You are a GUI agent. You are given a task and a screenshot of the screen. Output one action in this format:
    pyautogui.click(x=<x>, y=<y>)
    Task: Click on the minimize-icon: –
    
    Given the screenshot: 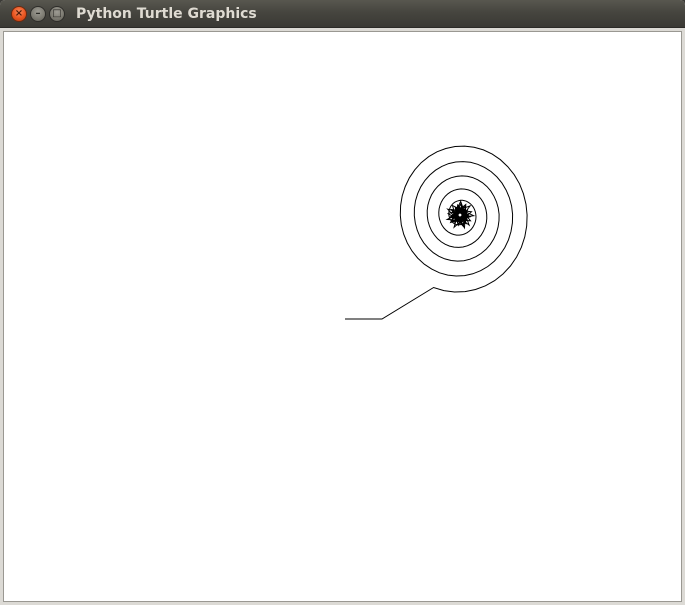 What is the action you would take?
    pyautogui.click(x=38, y=14)
    